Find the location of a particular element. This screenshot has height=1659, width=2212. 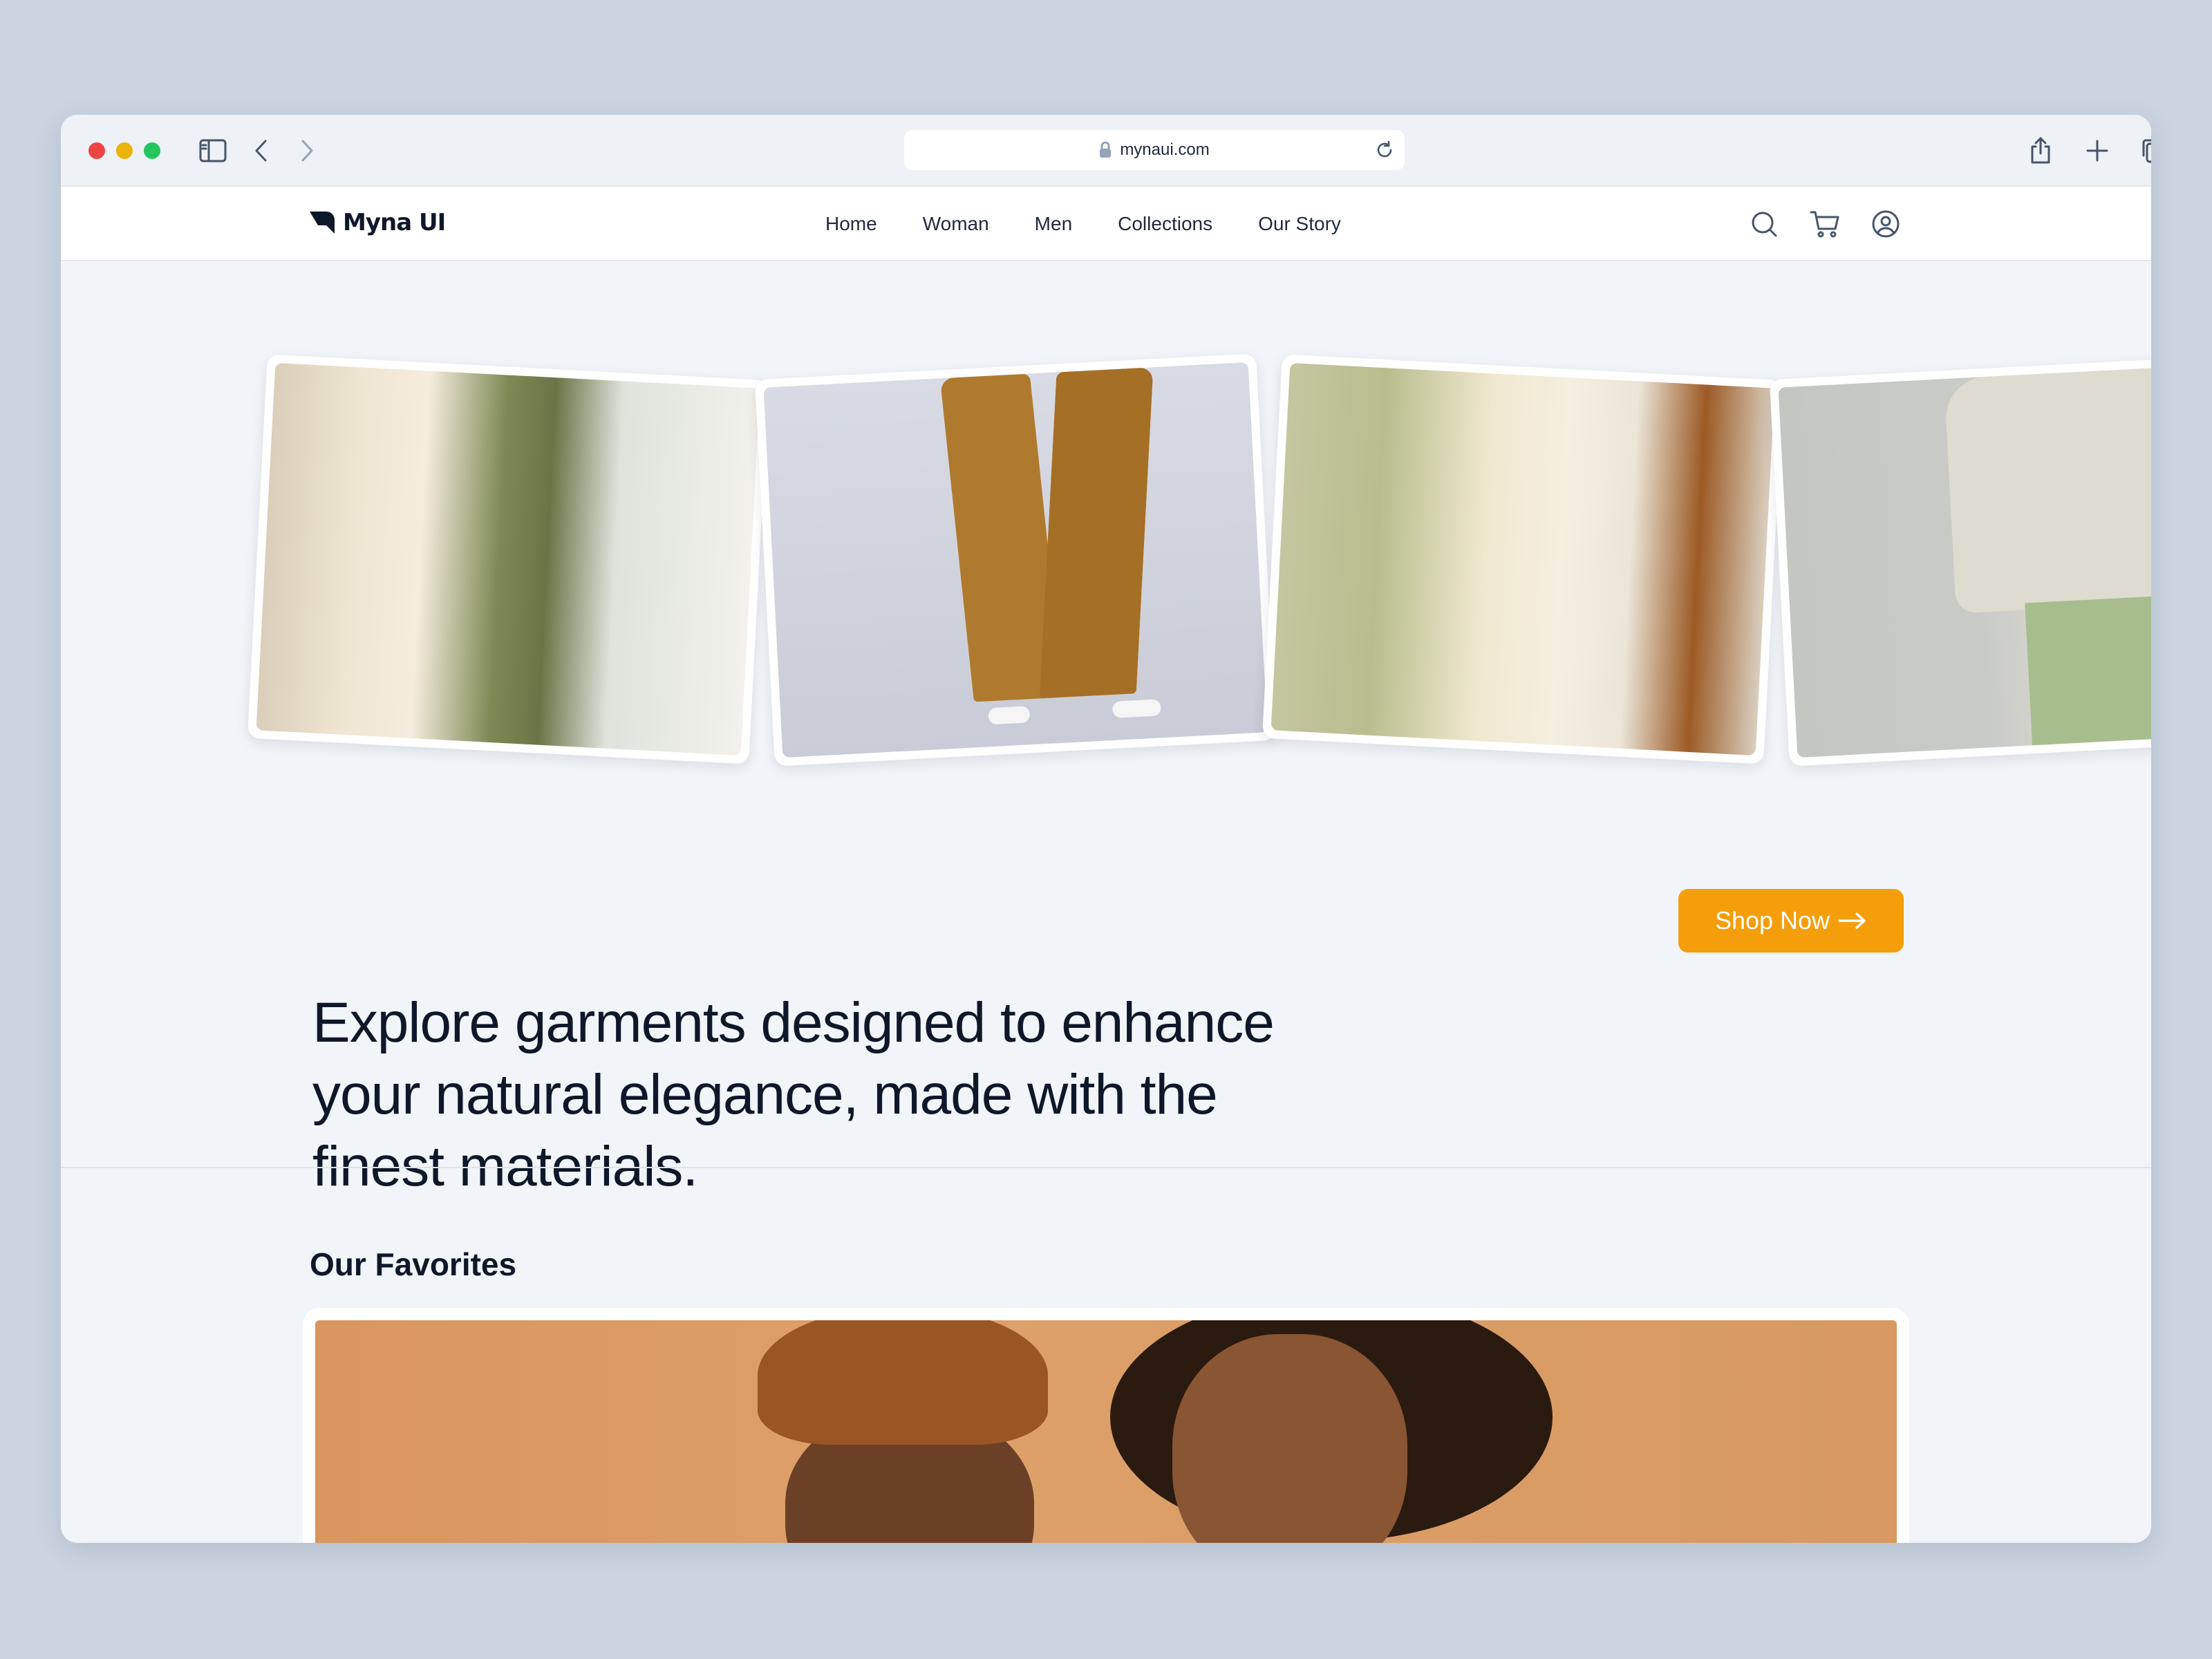

hero-photo-outfits is located at coordinates (1523, 559).